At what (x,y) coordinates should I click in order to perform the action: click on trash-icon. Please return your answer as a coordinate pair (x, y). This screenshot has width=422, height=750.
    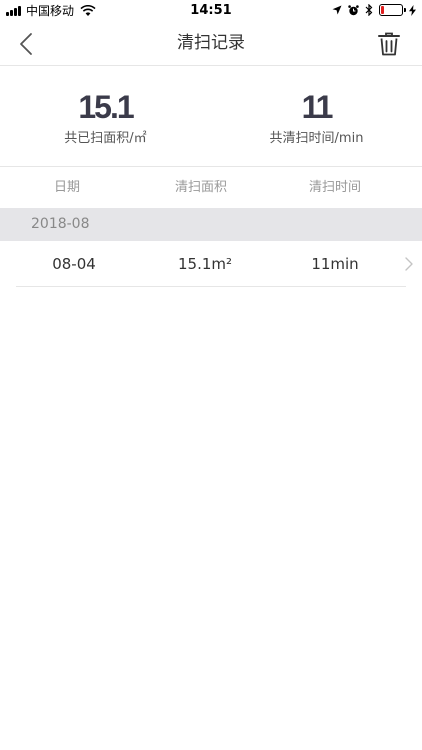
    Looking at the image, I should click on (389, 44).